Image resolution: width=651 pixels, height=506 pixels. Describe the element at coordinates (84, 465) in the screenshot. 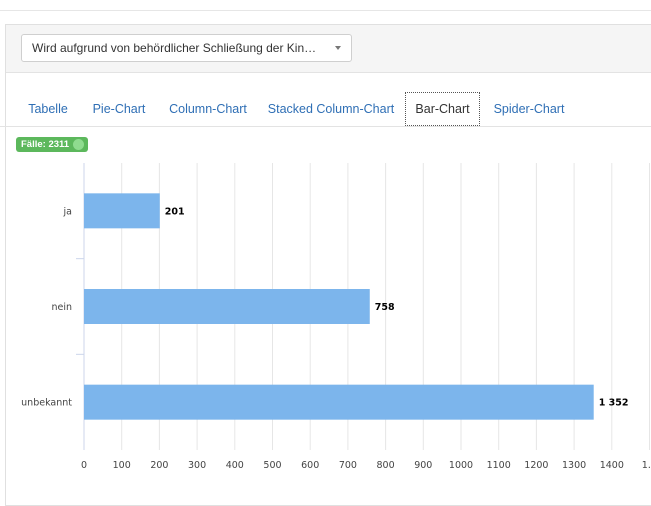

I see `x-tick-label: 0` at that location.